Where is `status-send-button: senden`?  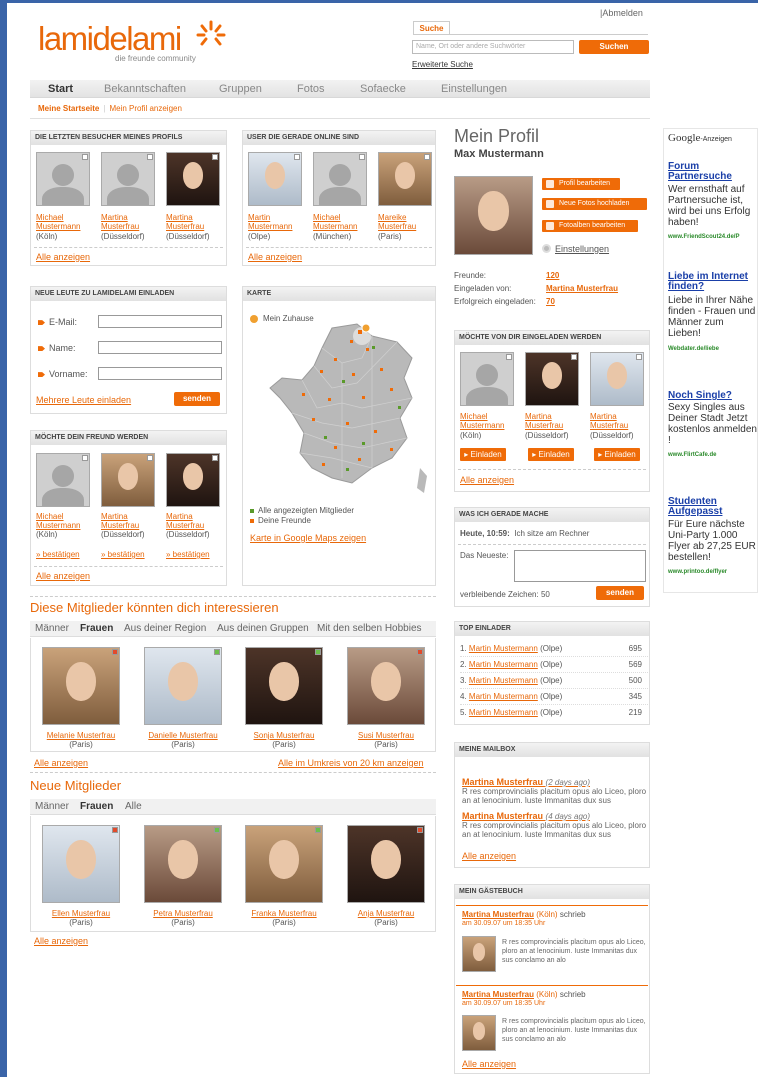
status-send-button: senden is located at coordinates (620, 593).